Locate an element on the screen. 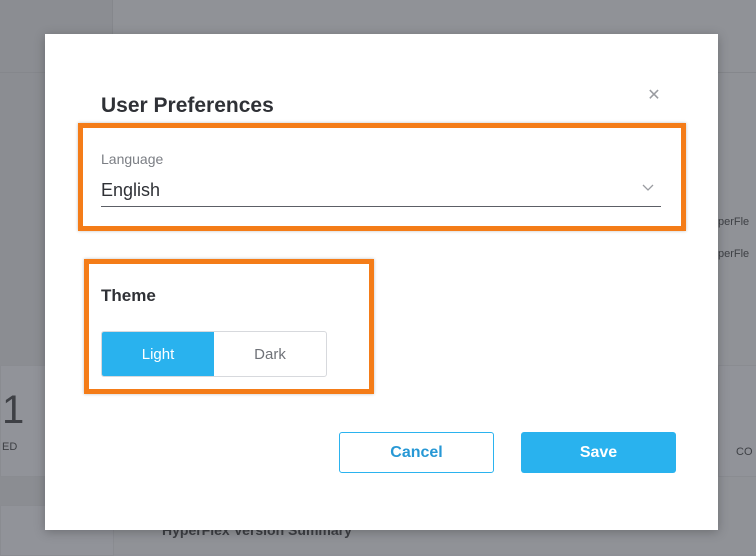 Image resolution: width=756 pixels, height=556 pixels. language-value: English is located at coordinates (131, 190).